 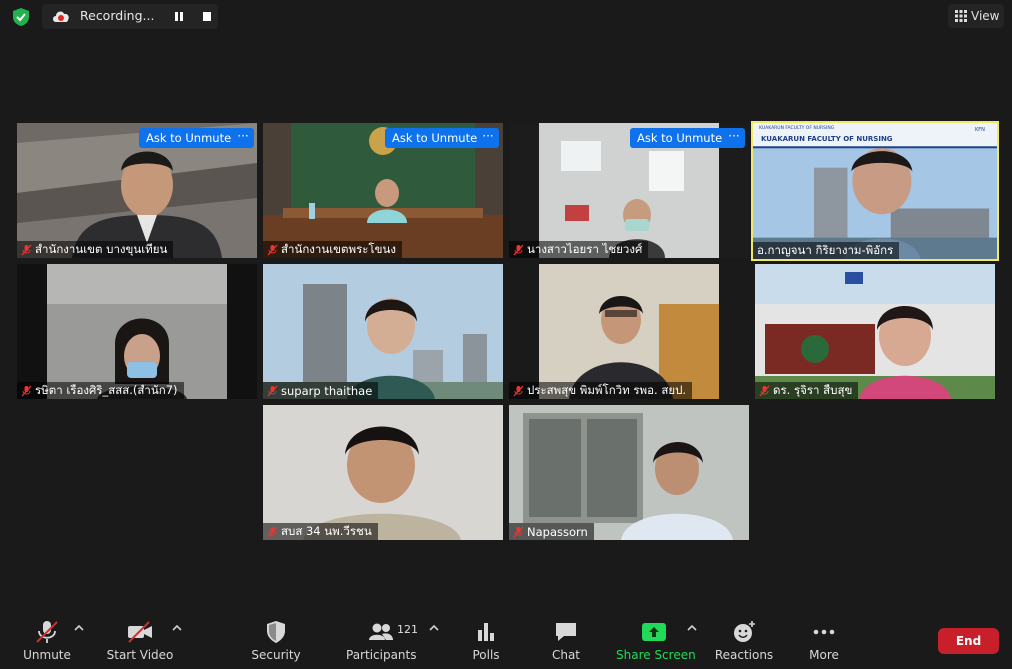 What do you see at coordinates (824, 655) in the screenshot?
I see `more-label: More` at bounding box center [824, 655].